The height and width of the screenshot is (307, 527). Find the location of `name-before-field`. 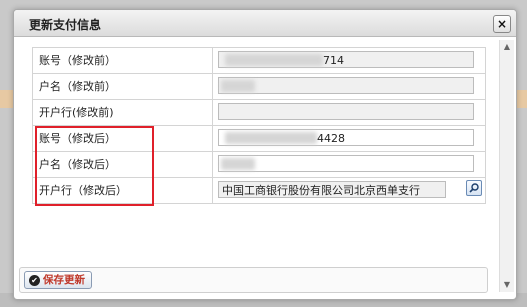

name-before-field is located at coordinates (346, 85).